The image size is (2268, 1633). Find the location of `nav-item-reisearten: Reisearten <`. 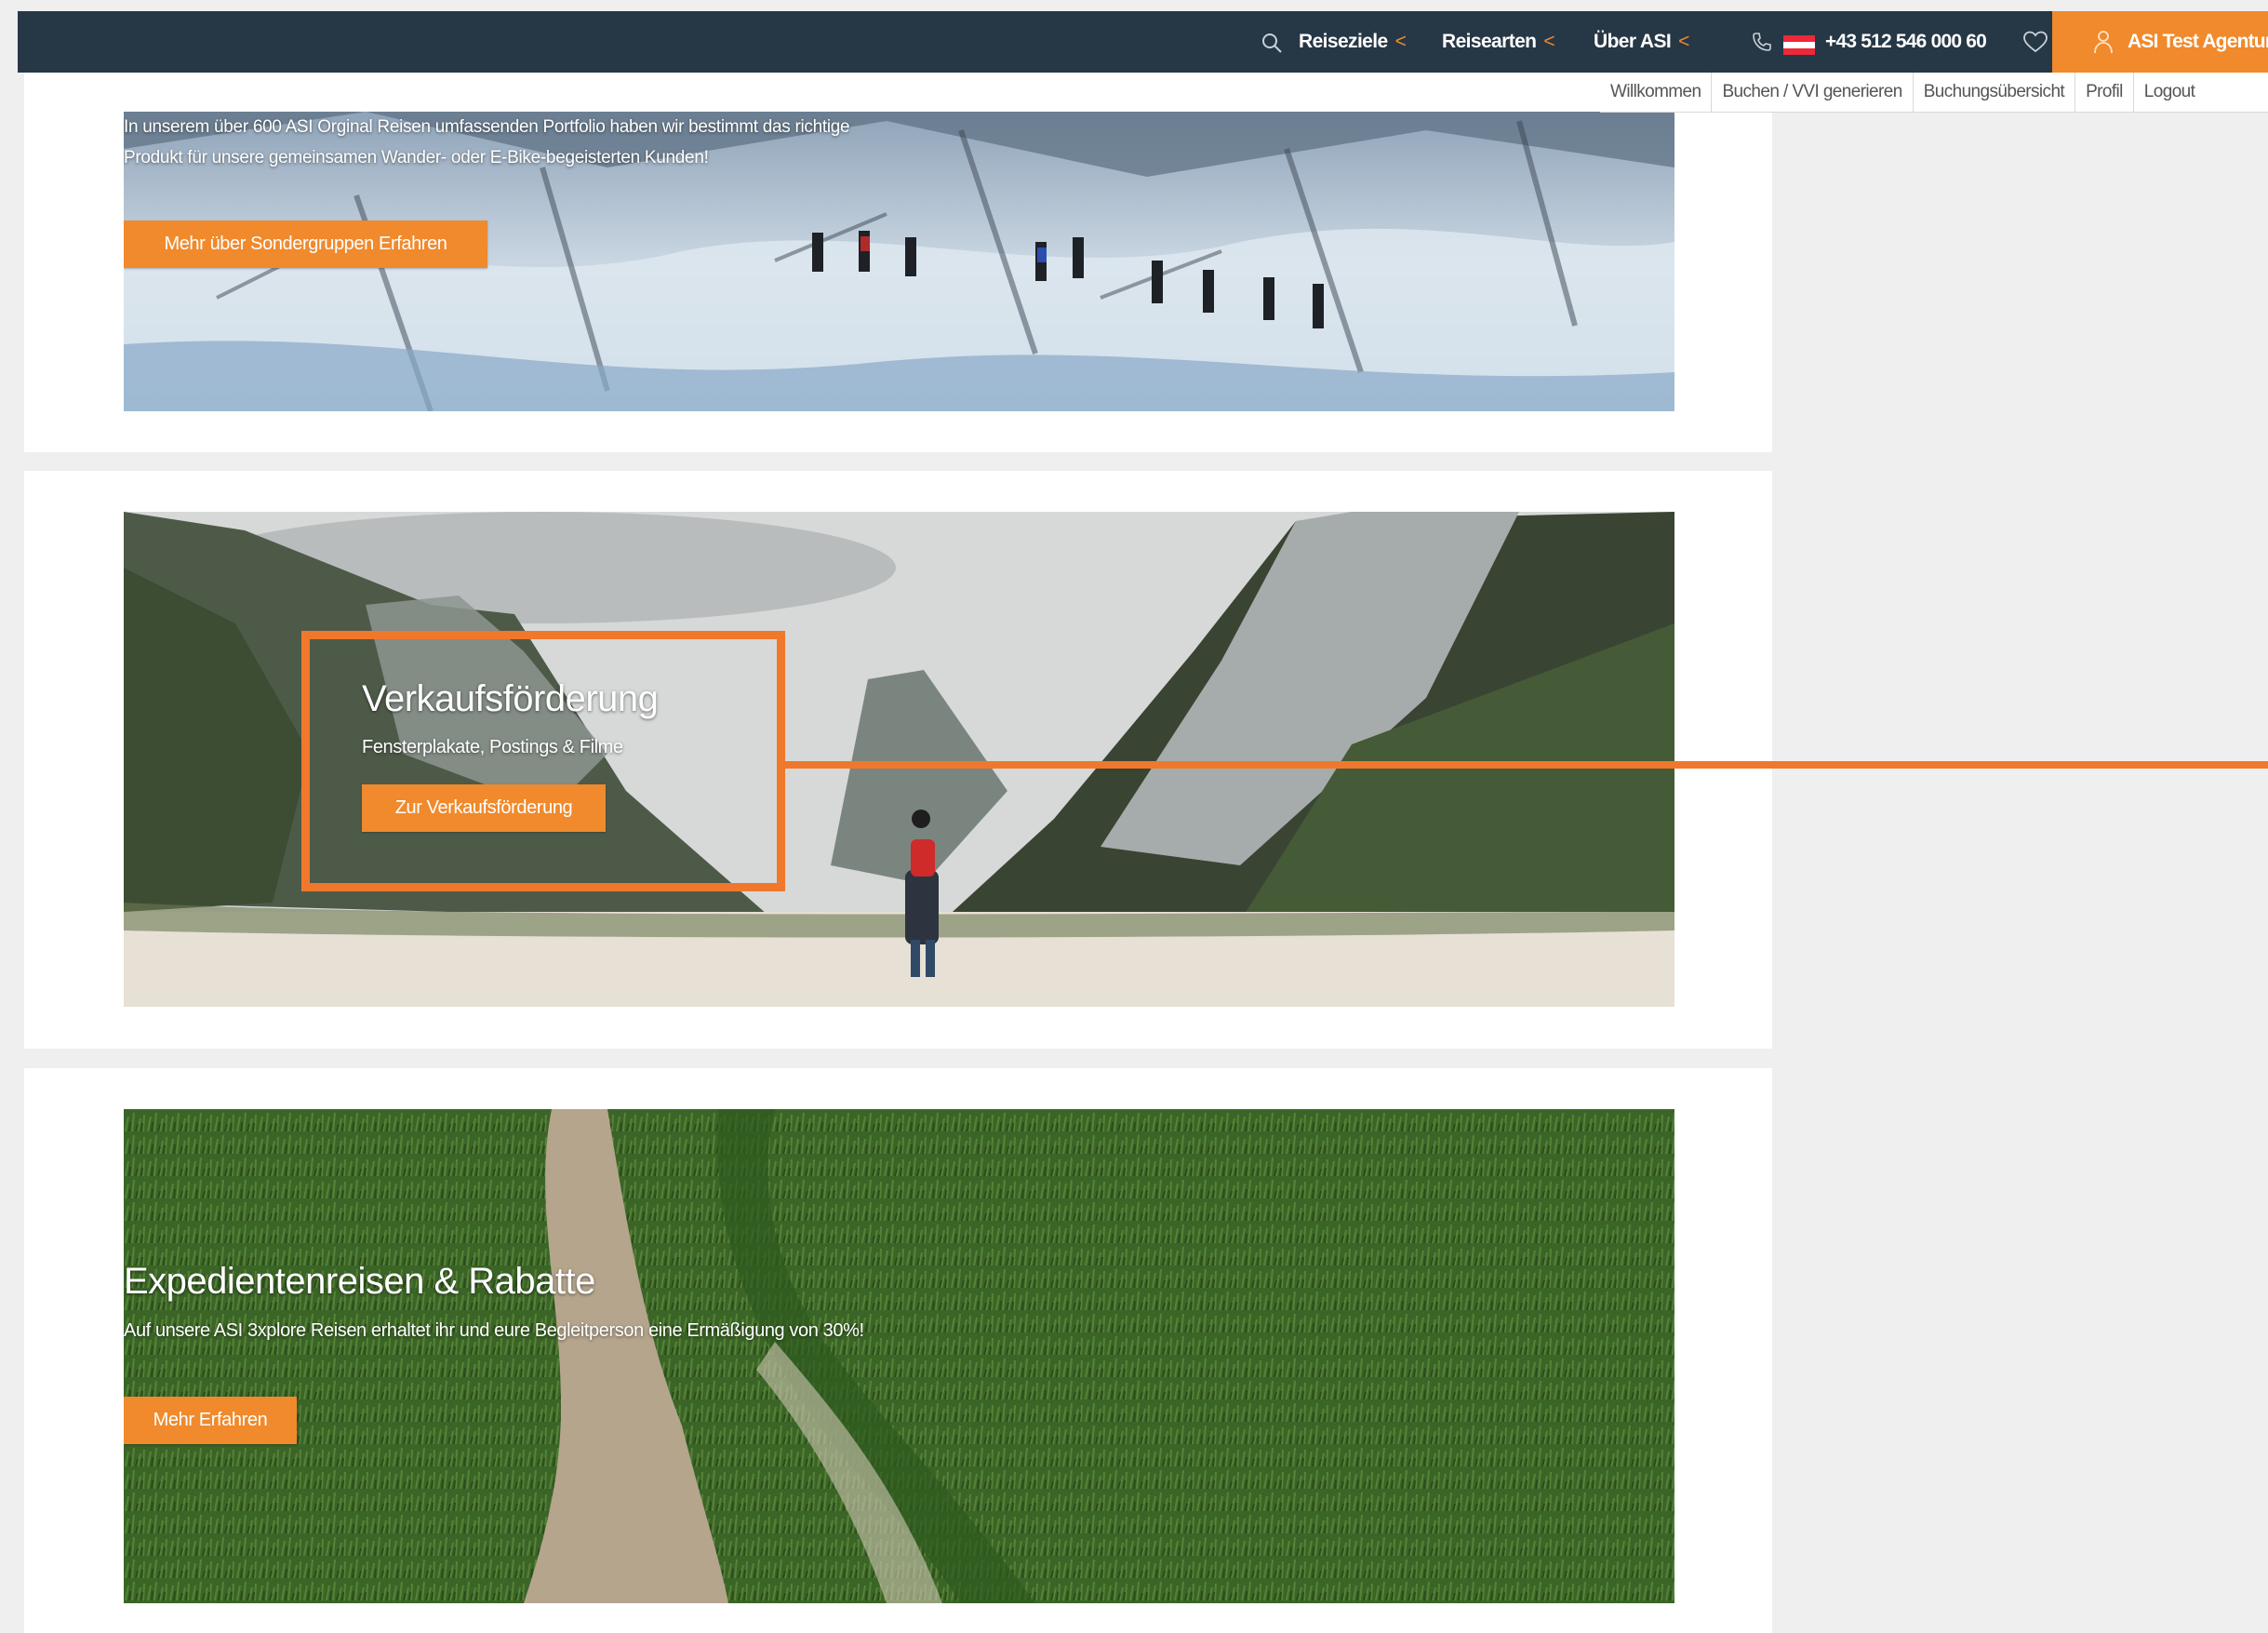

nav-item-reisearten: Reisearten < is located at coordinates (1498, 42).